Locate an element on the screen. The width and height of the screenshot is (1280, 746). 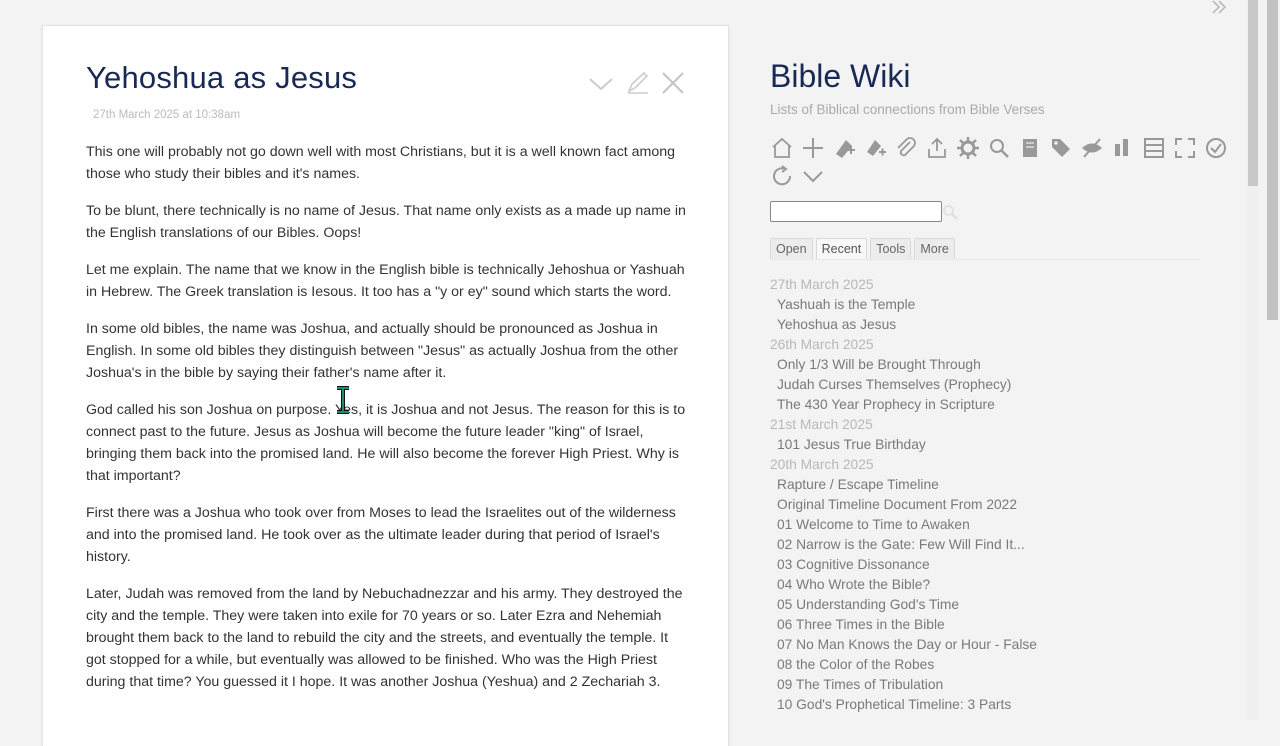
recent-date-heading: 21st March 2025 is located at coordinates (821, 424).